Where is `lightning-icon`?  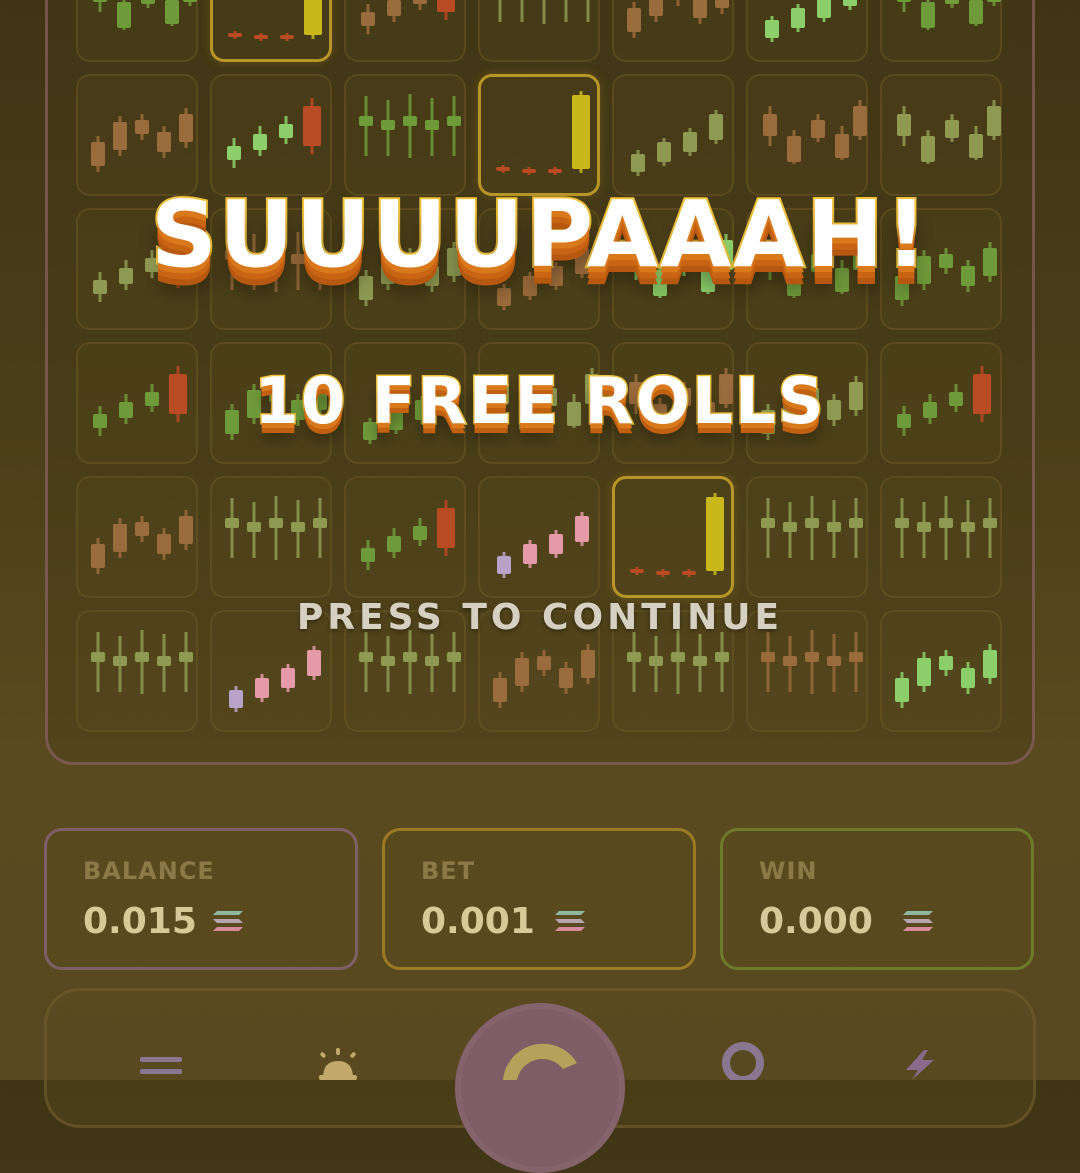 lightning-icon is located at coordinates (920, 1065).